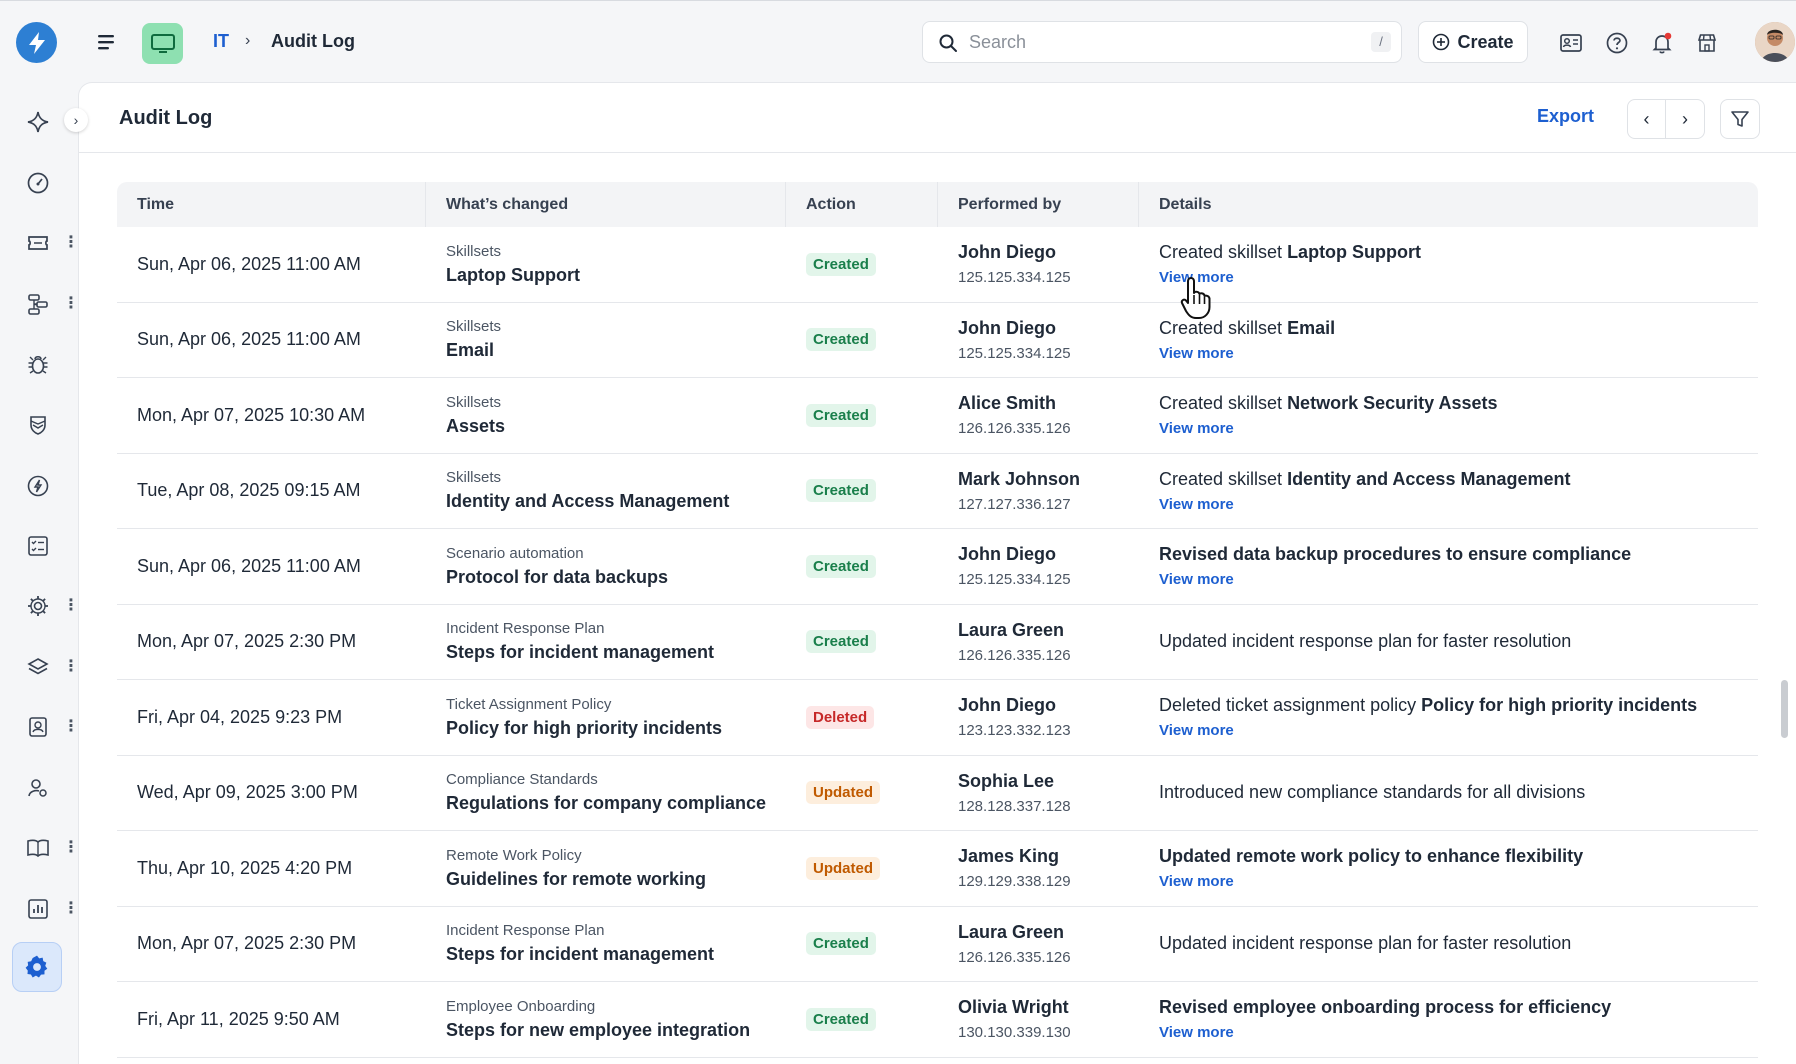 The height and width of the screenshot is (1064, 1796). I want to click on column-header-details: Details, so click(1448, 204).